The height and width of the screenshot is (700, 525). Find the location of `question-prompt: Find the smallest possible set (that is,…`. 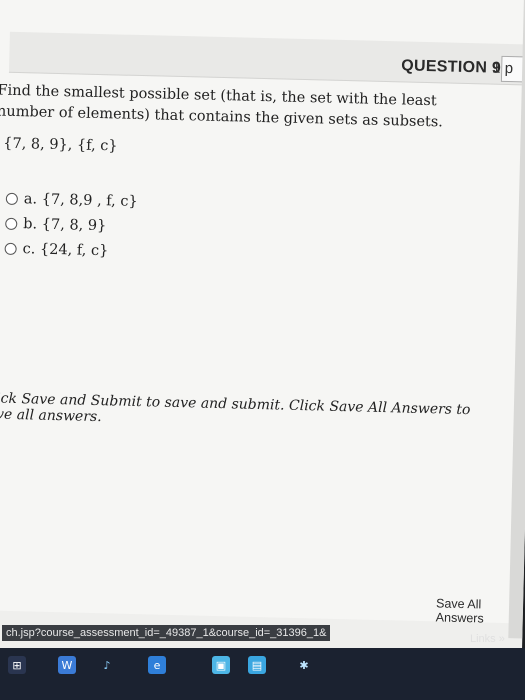

question-prompt: Find the smallest possible set (that is,… is located at coordinates (222, 106).